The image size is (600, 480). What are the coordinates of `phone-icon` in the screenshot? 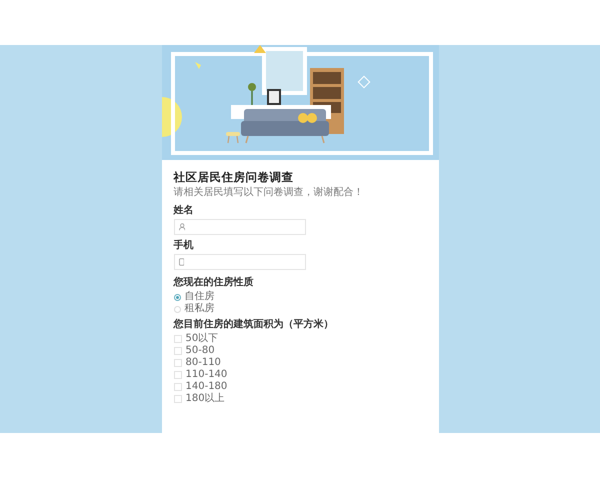 It's located at (181, 262).